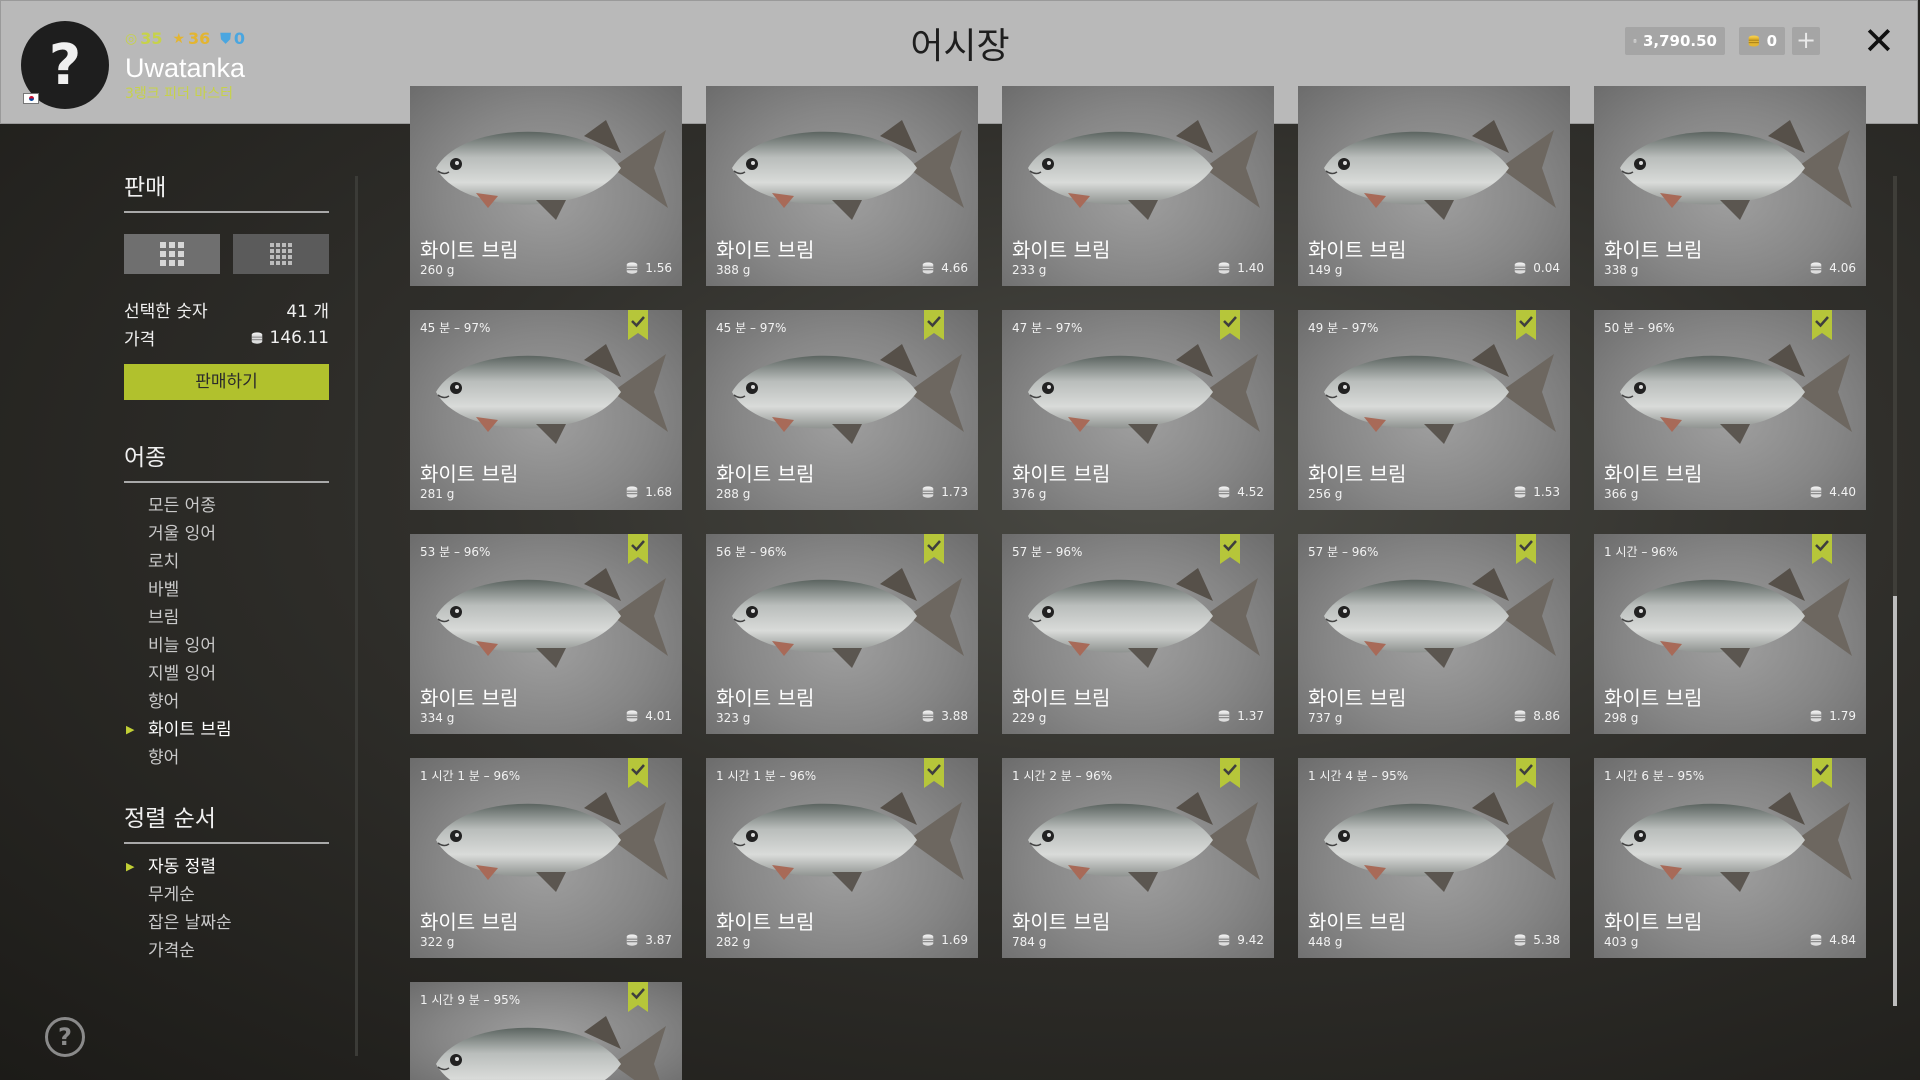 Image resolution: width=1920 pixels, height=1080 pixels. Describe the element at coordinates (190, 646) in the screenshot. I see `species-item: 비늘 잉어` at that location.